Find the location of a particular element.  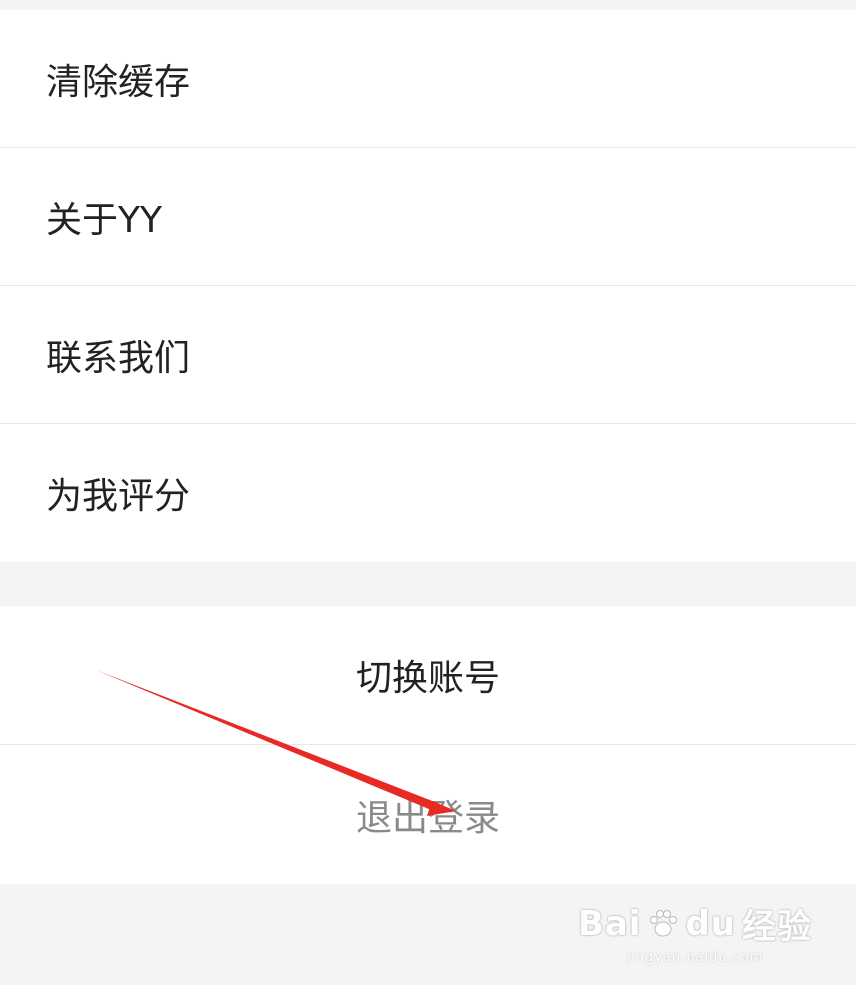

logout-button: 退出登录 is located at coordinates (428, 814).